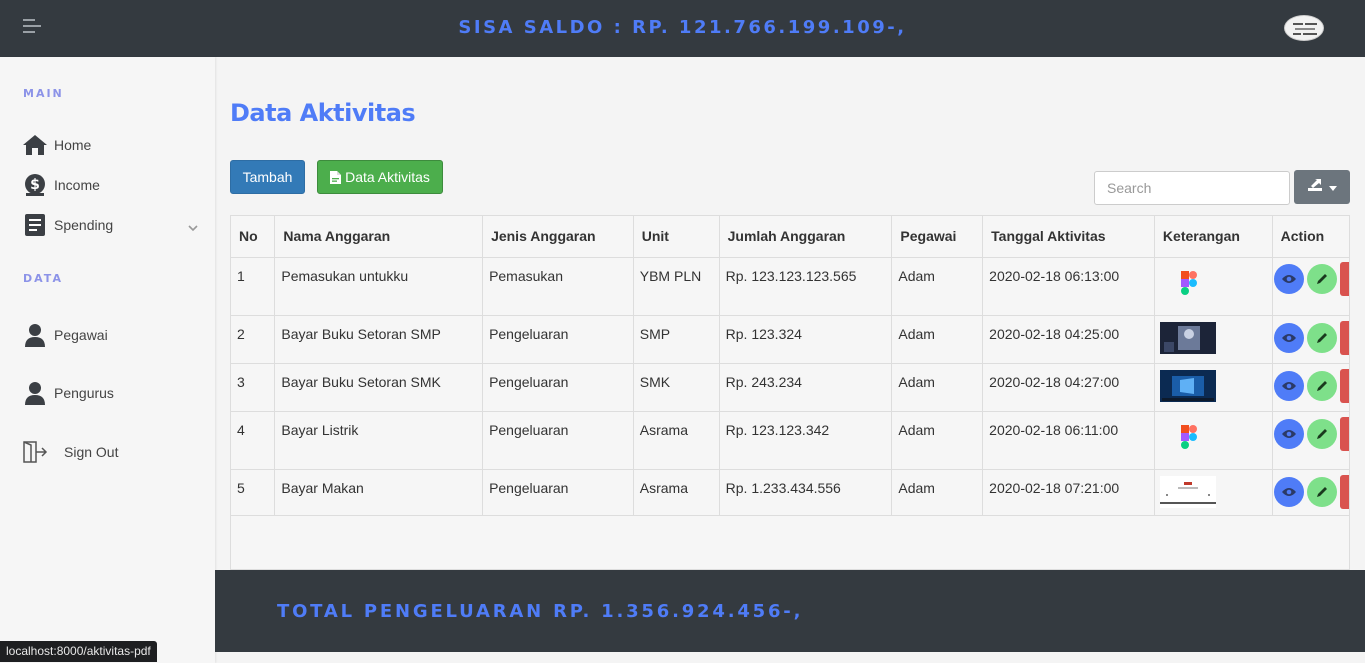  Describe the element at coordinates (558, 286) in the screenshot. I see `cell-jenis: Pemasukan` at that location.